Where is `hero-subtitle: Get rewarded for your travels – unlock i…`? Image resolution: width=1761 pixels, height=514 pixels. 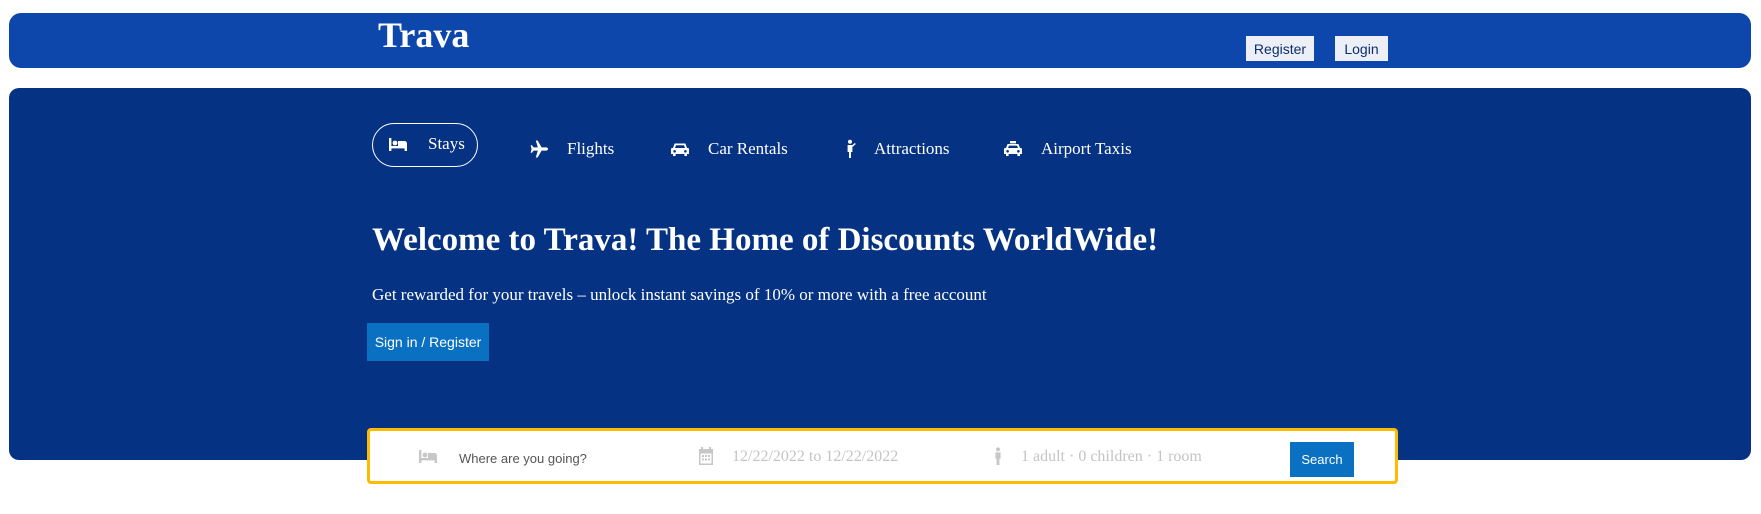 hero-subtitle: Get rewarded for your travels – unlock i… is located at coordinates (679, 294).